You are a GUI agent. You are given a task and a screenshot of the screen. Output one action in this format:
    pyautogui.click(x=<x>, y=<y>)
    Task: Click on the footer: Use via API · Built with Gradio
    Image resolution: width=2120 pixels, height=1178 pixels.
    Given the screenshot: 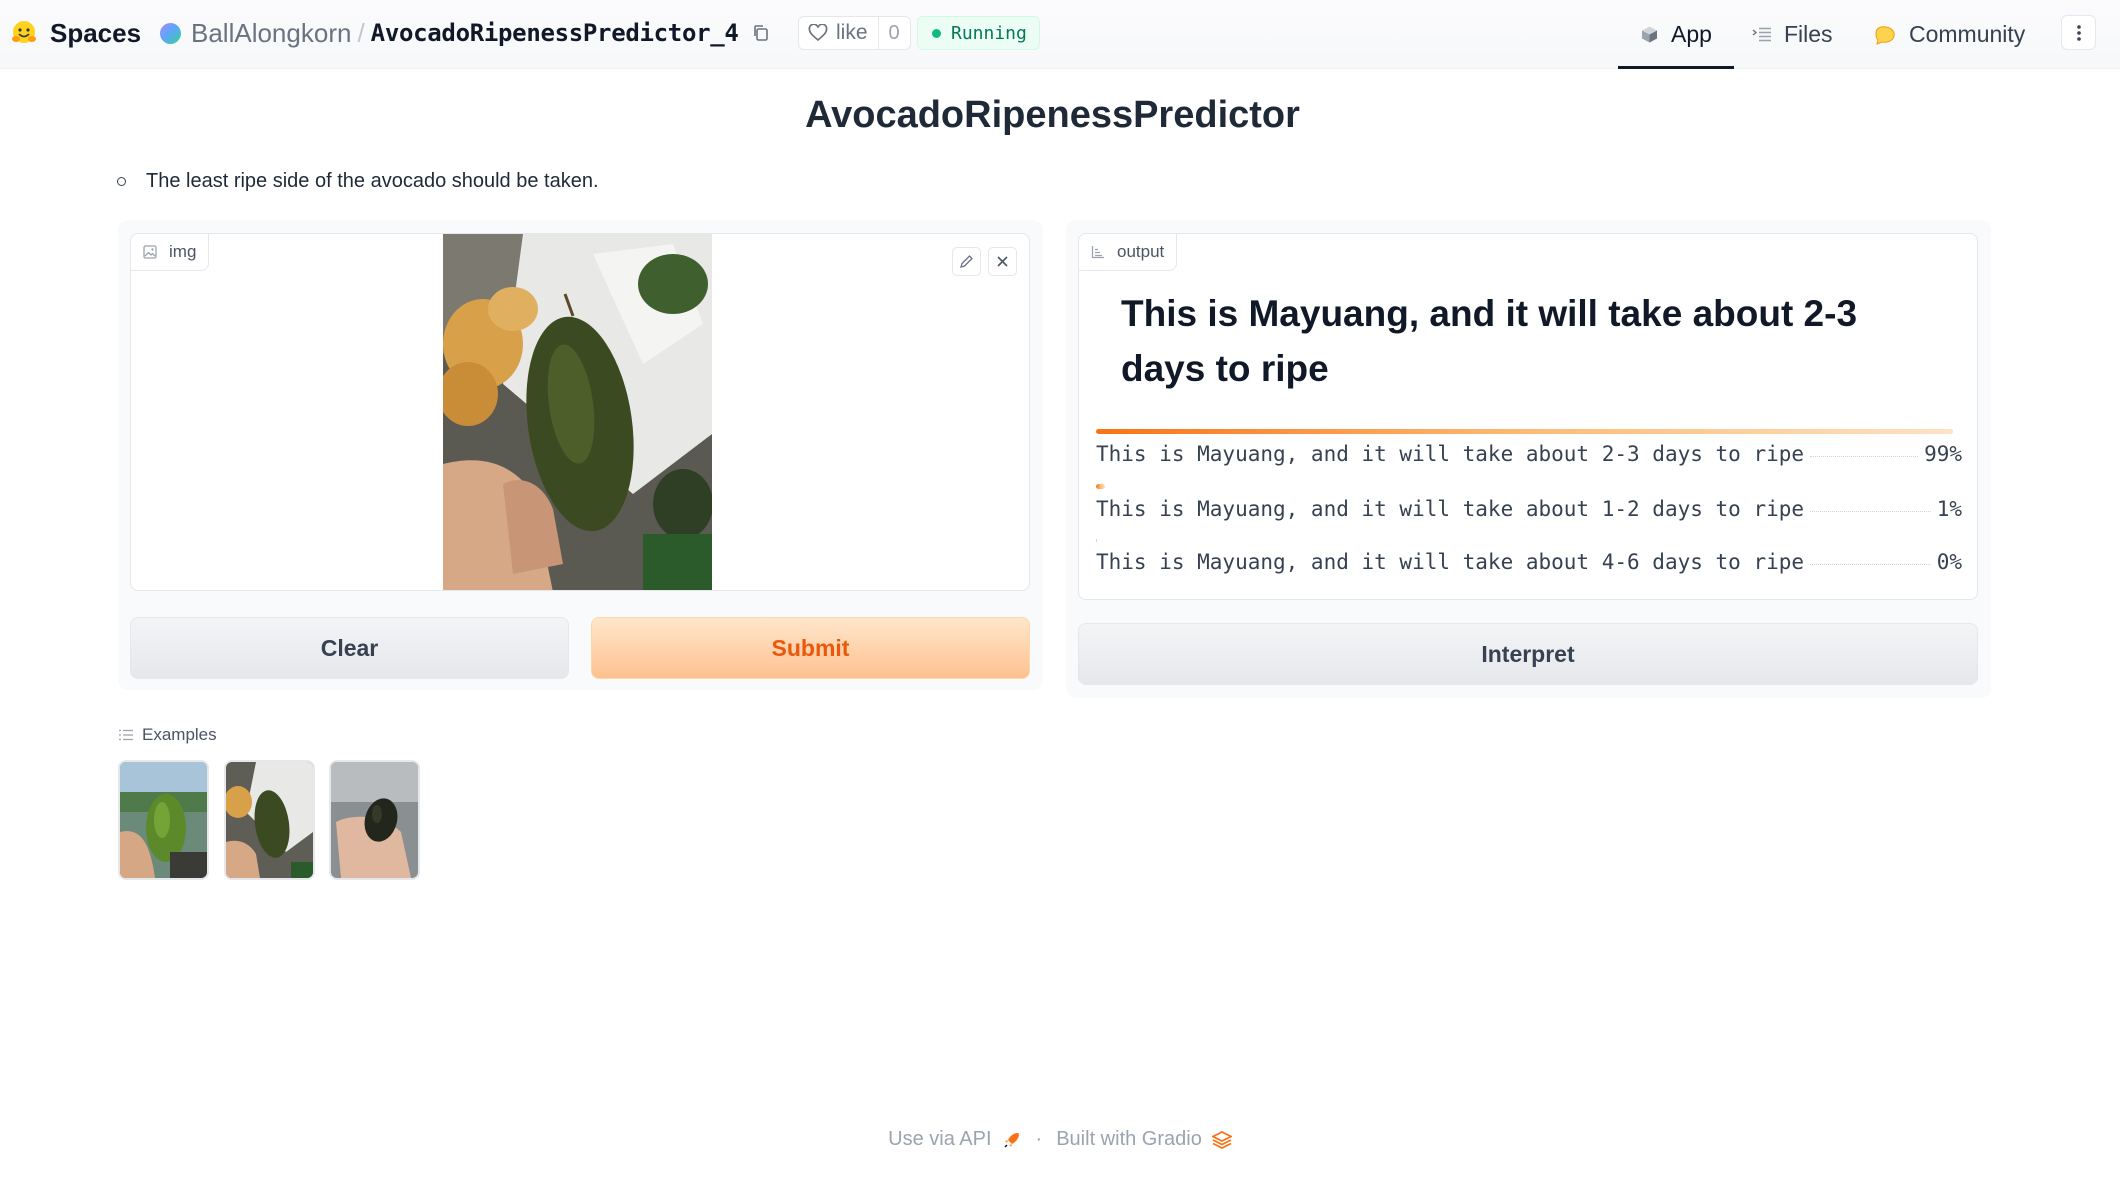 What is the action you would take?
    pyautogui.click(x=1060, y=1139)
    